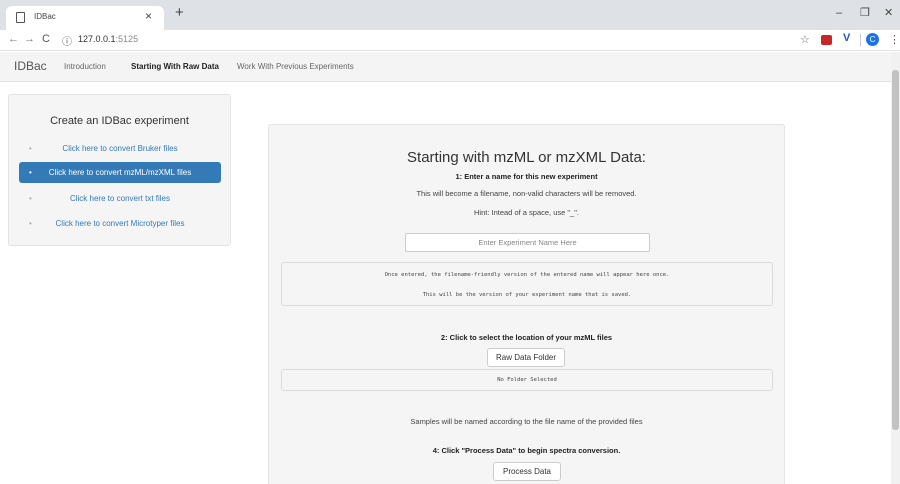  I want to click on sidebar-item-mzml: • Click here to convert mzML/mzXML files, so click(120, 172).